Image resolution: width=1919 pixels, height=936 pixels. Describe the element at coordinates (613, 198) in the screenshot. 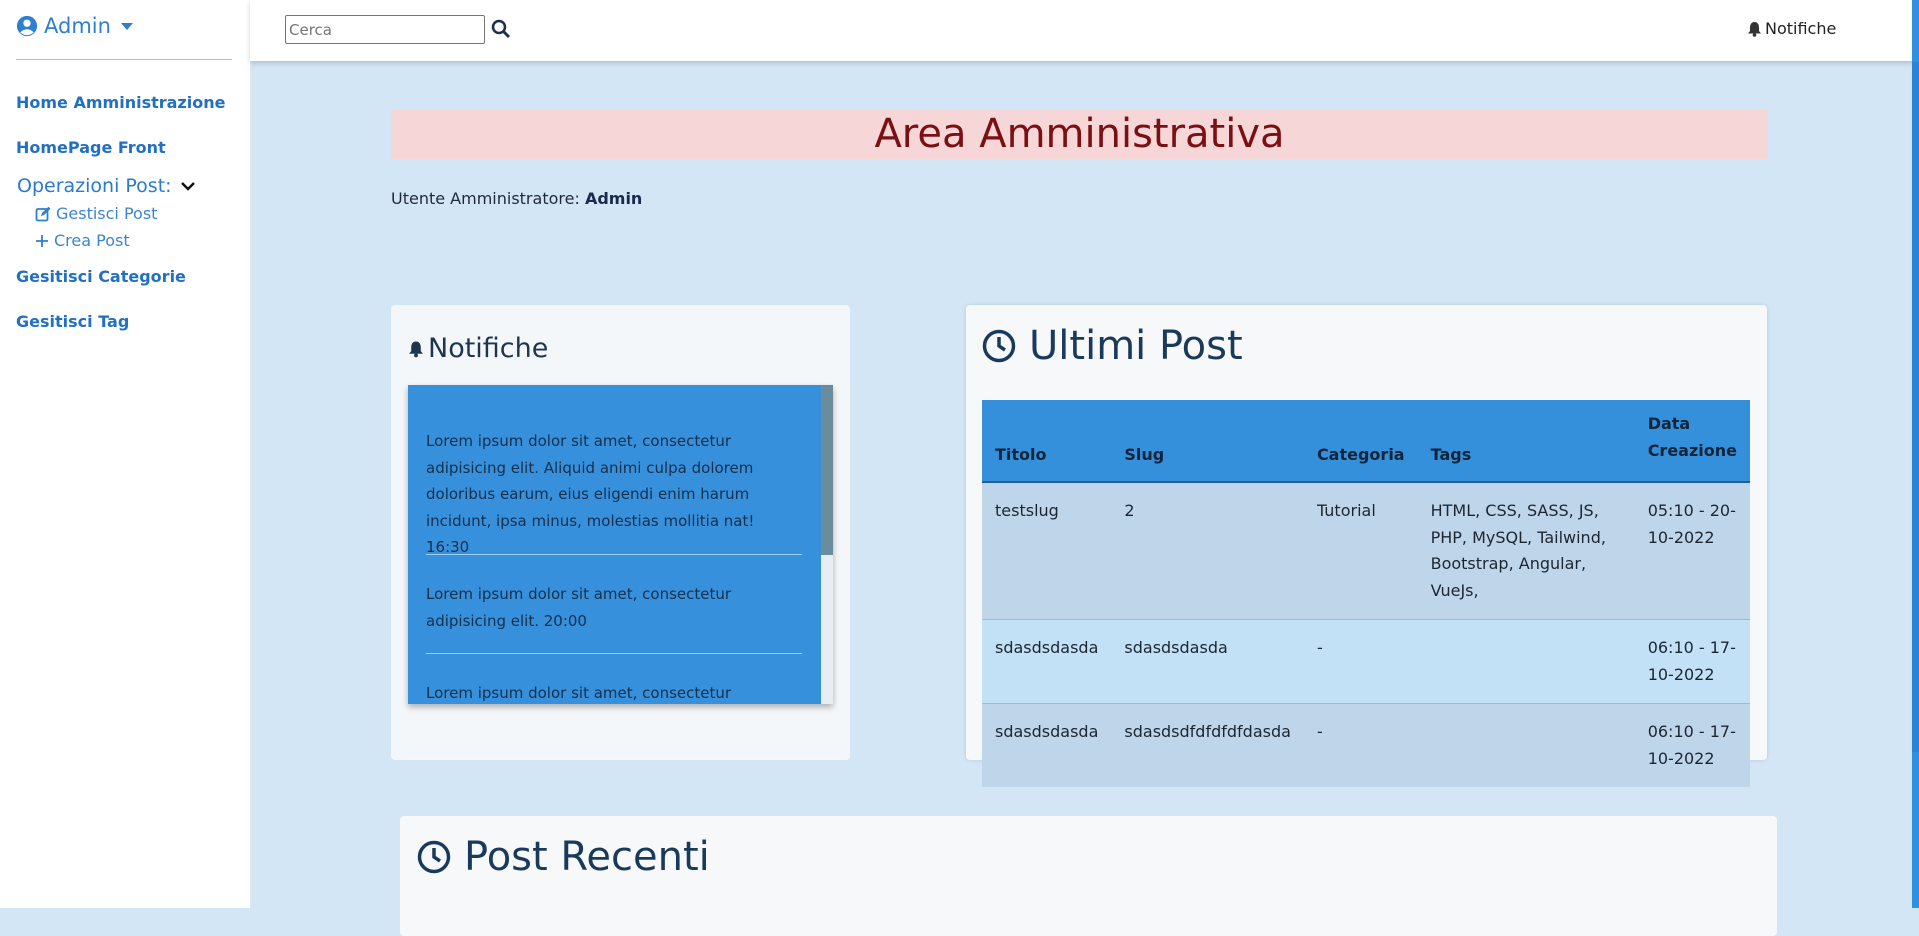

I see `admin-user-info-name: Admin` at that location.